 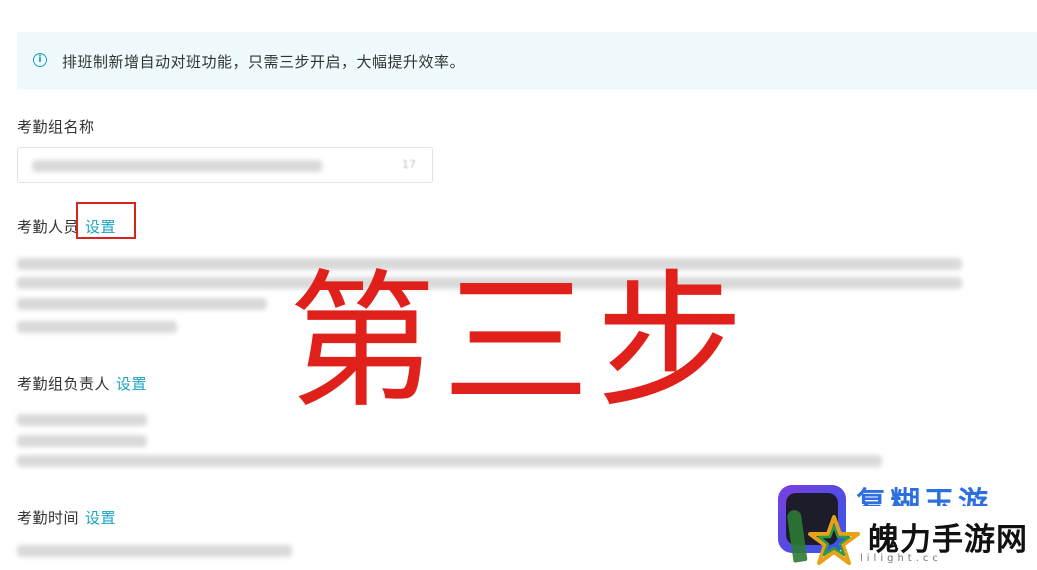 What do you see at coordinates (106, 220) in the screenshot?
I see `highlight-box` at bounding box center [106, 220].